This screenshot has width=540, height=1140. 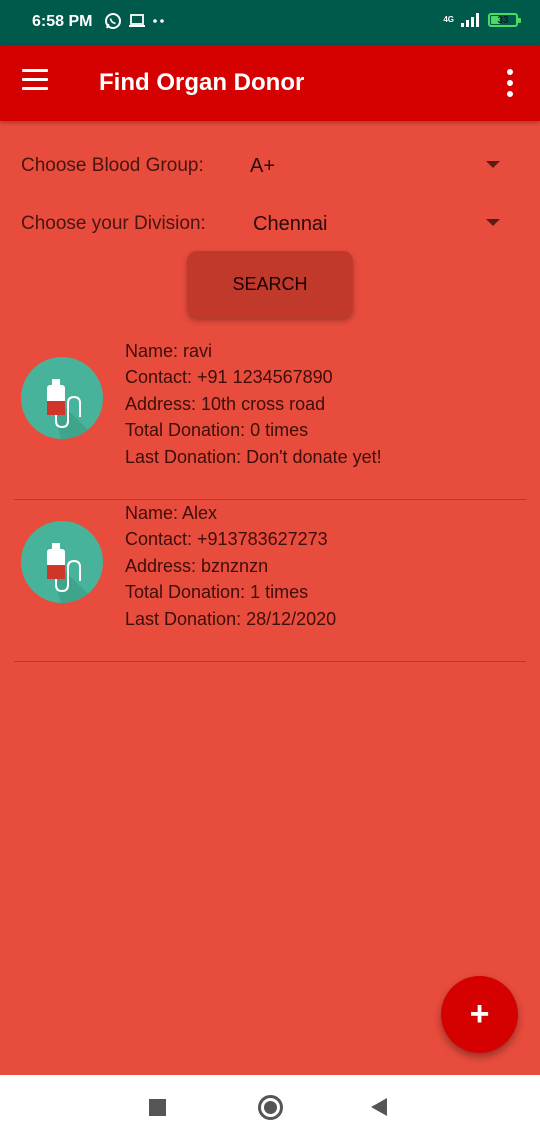 What do you see at coordinates (270, 22) in the screenshot?
I see `status-bar: 6:58 PM 4G 33` at bounding box center [270, 22].